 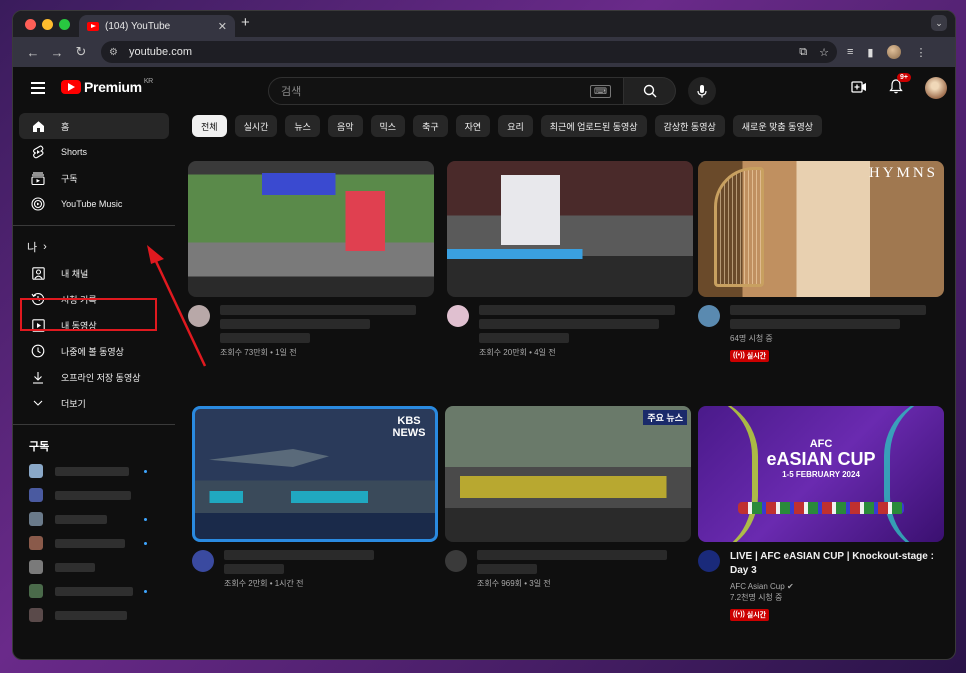 What do you see at coordinates (515, 126) in the screenshot?
I see `chip-cooking: 요리` at bounding box center [515, 126].